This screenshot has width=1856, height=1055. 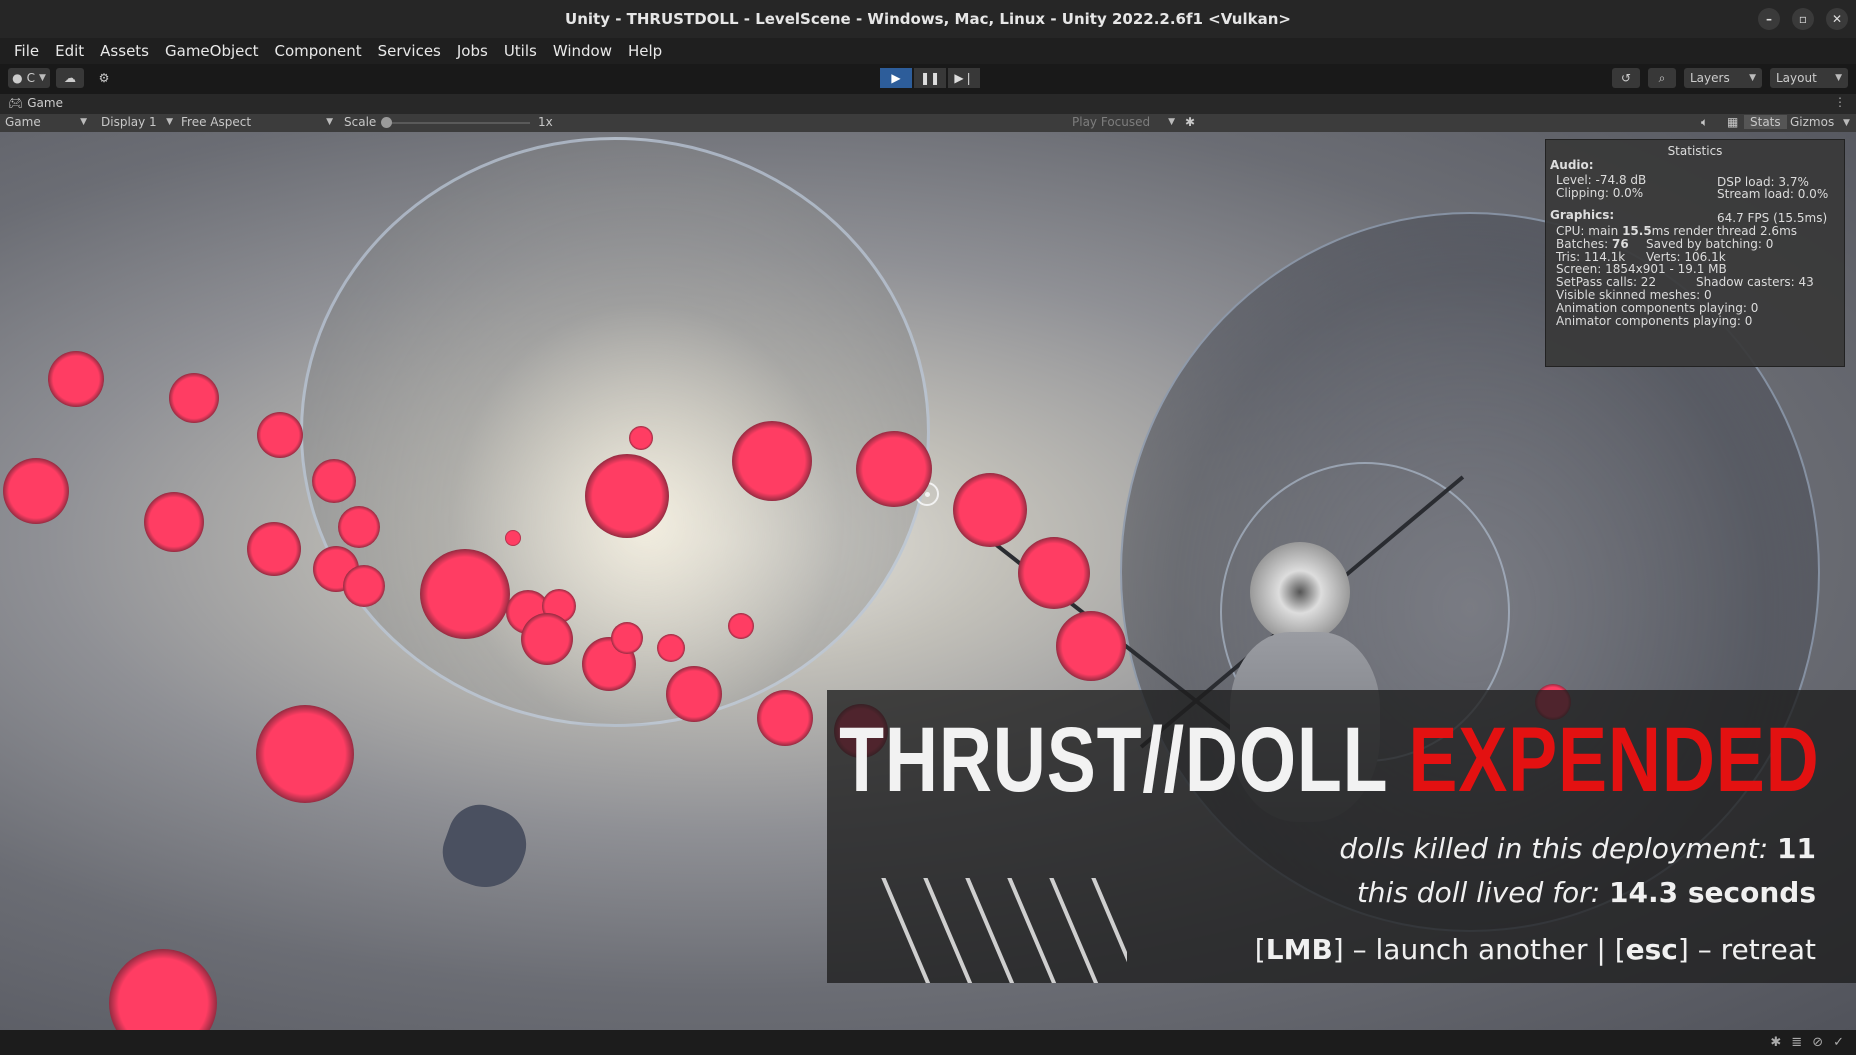 I want to click on check-icon: ✓, so click(x=1838, y=1042).